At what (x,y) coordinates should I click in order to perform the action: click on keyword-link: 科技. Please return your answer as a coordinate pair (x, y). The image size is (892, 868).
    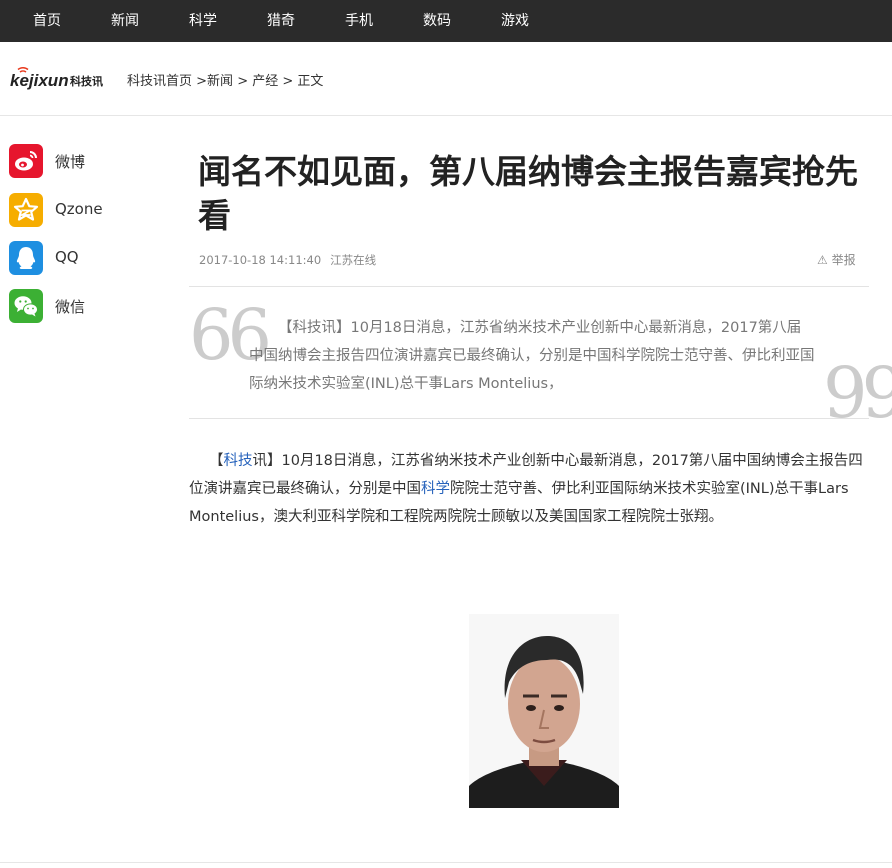
    Looking at the image, I should click on (238, 461).